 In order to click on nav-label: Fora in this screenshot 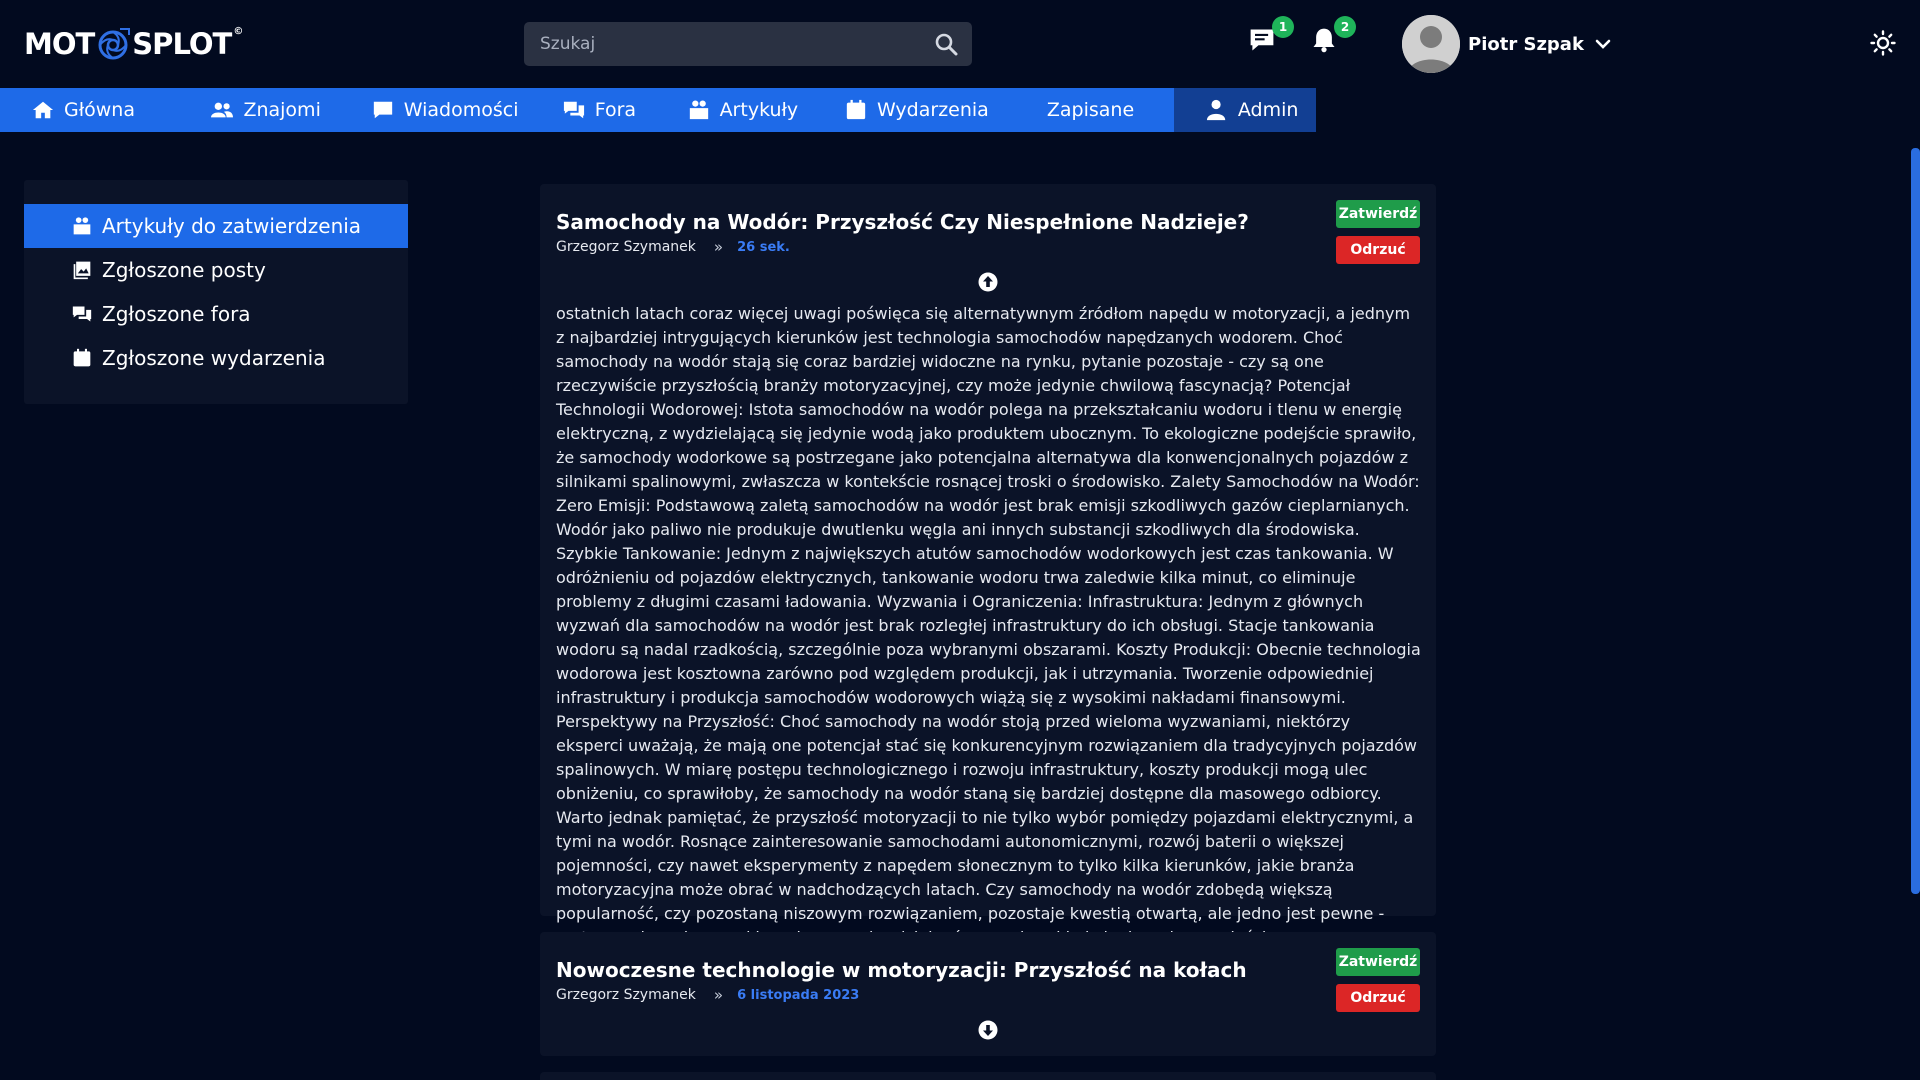, I will do `click(615, 110)`.